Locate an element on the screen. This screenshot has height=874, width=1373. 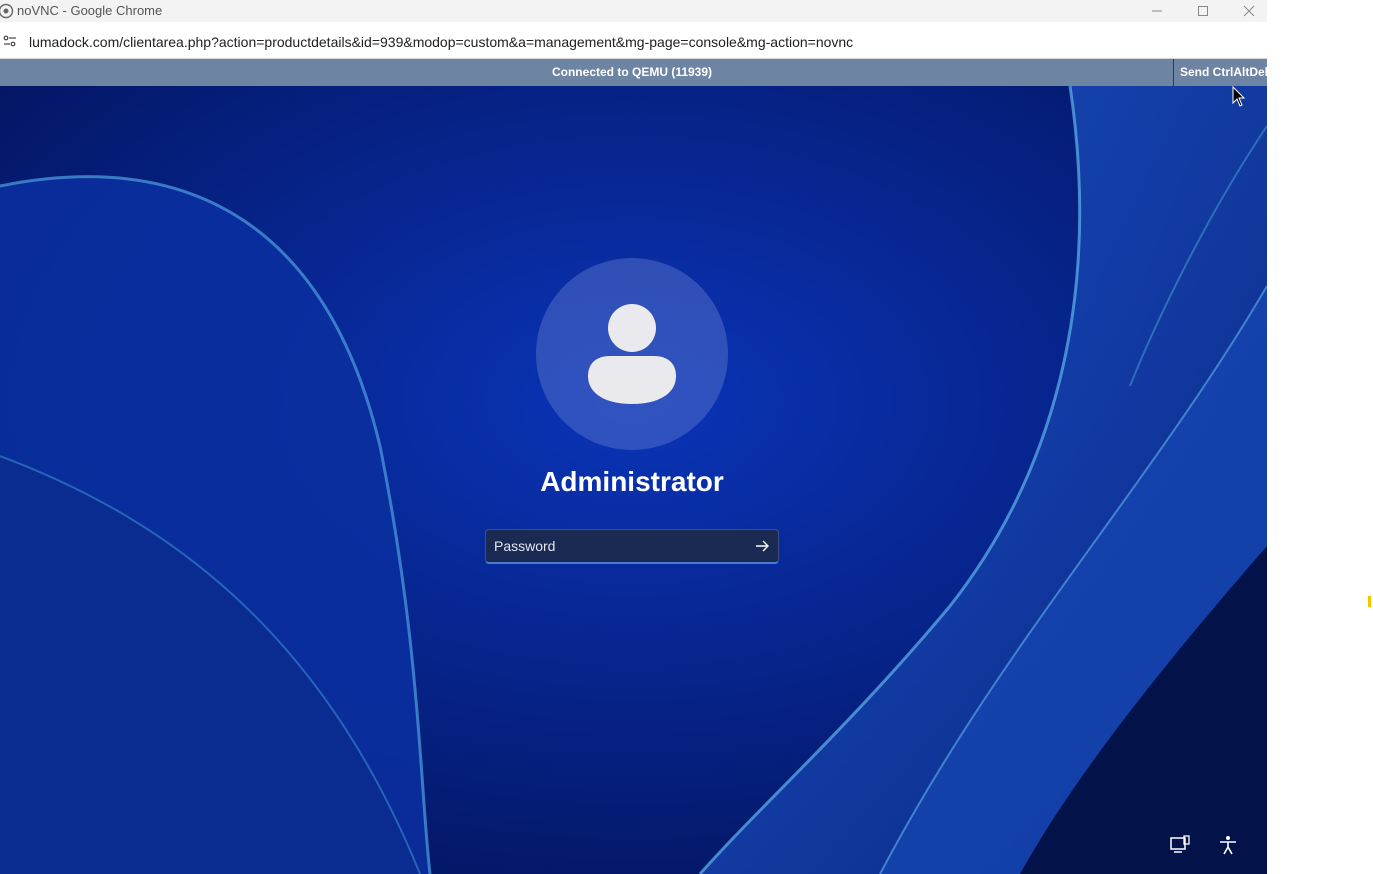
minimize-button is located at coordinates (1157, 11).